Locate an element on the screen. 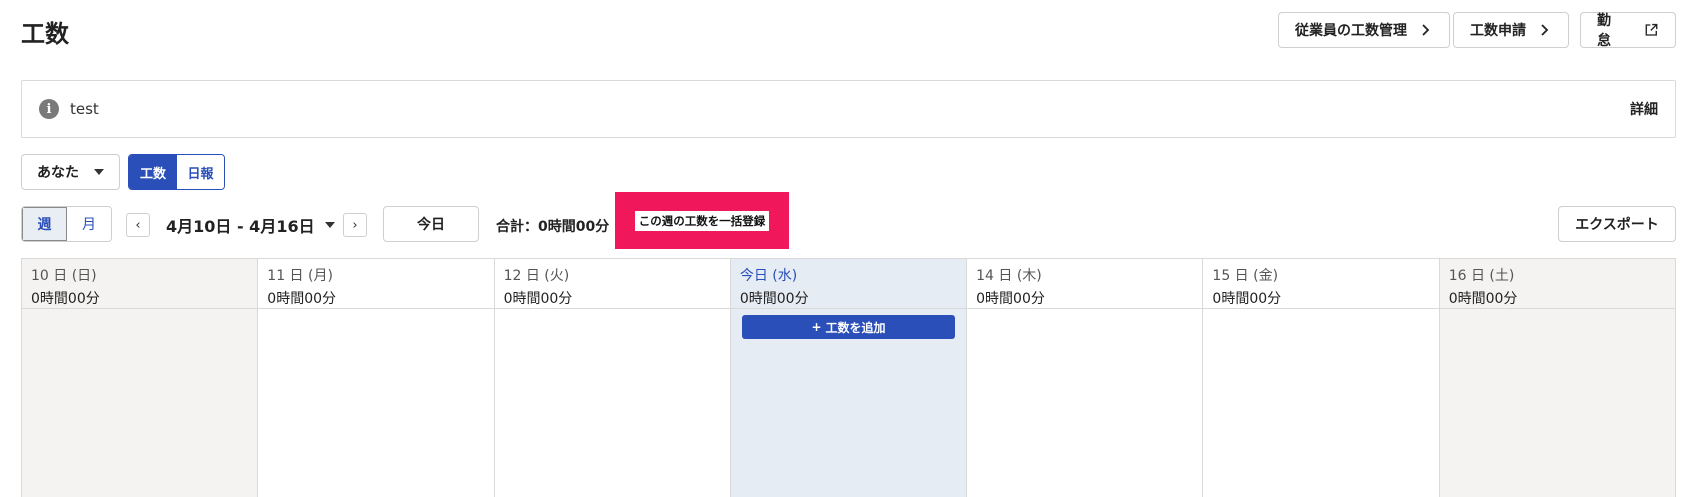 The height and width of the screenshot is (497, 1694). week-total: 合計：0時間00分 is located at coordinates (553, 227).